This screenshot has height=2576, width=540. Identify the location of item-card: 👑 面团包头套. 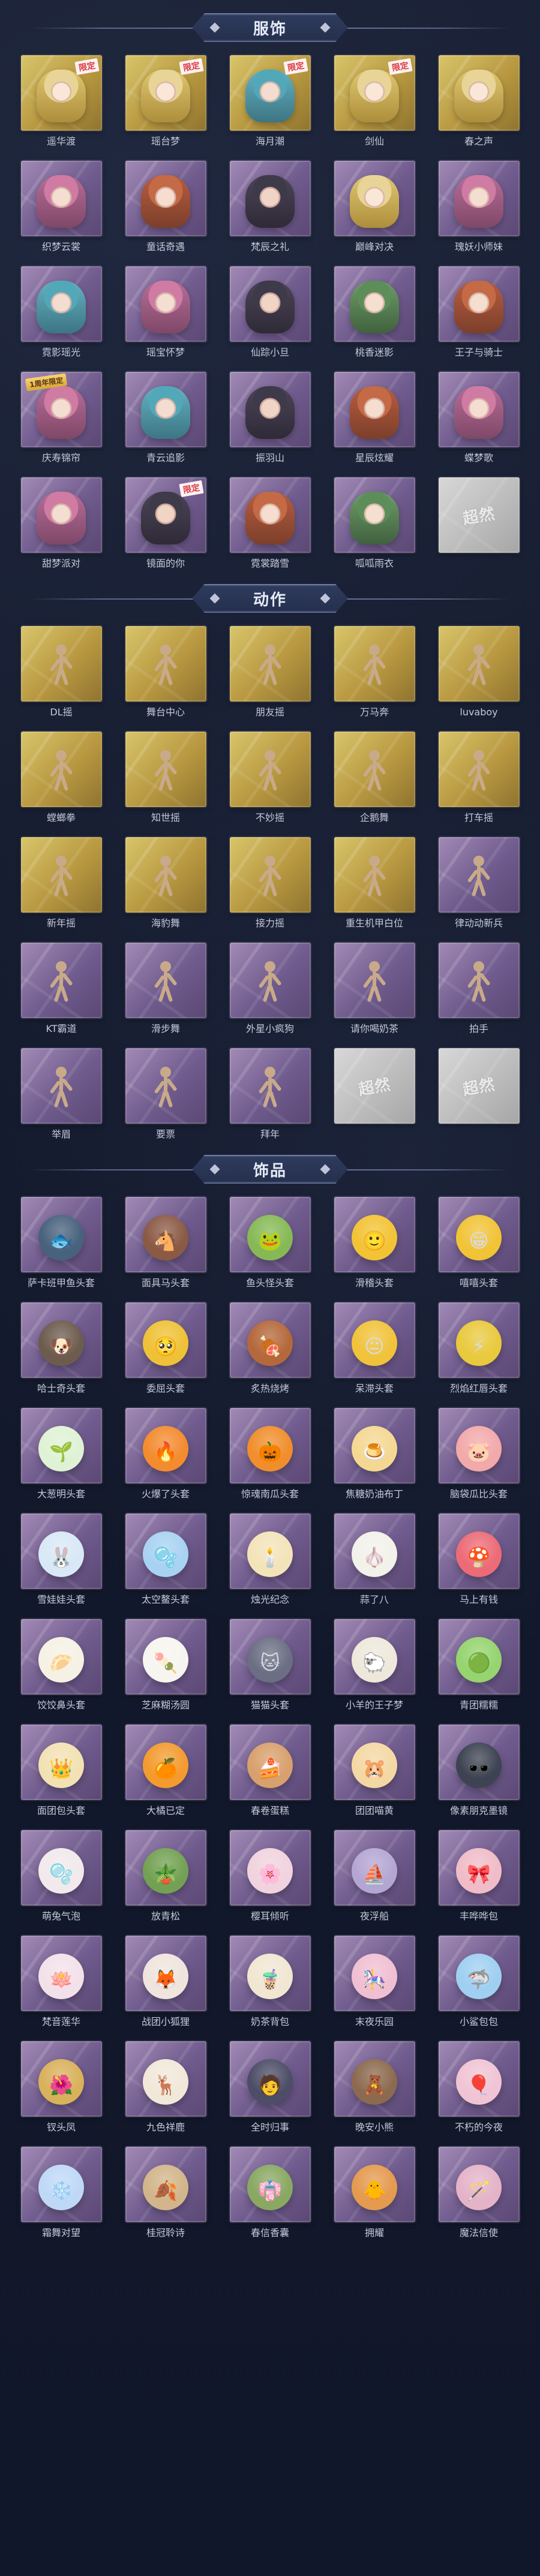
(61, 1771).